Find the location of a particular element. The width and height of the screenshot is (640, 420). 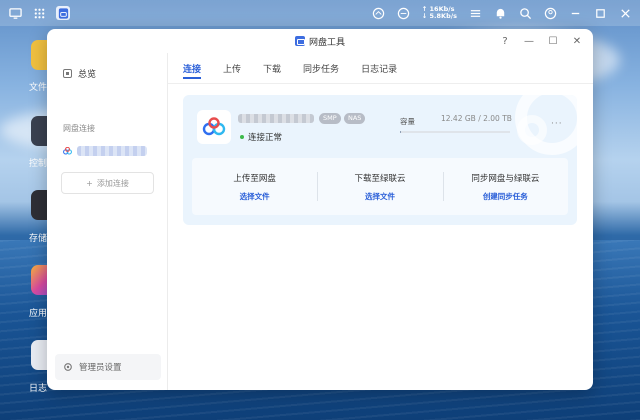

capacity-value: 12.42 GB / 2.00 TB is located at coordinates (476, 118).